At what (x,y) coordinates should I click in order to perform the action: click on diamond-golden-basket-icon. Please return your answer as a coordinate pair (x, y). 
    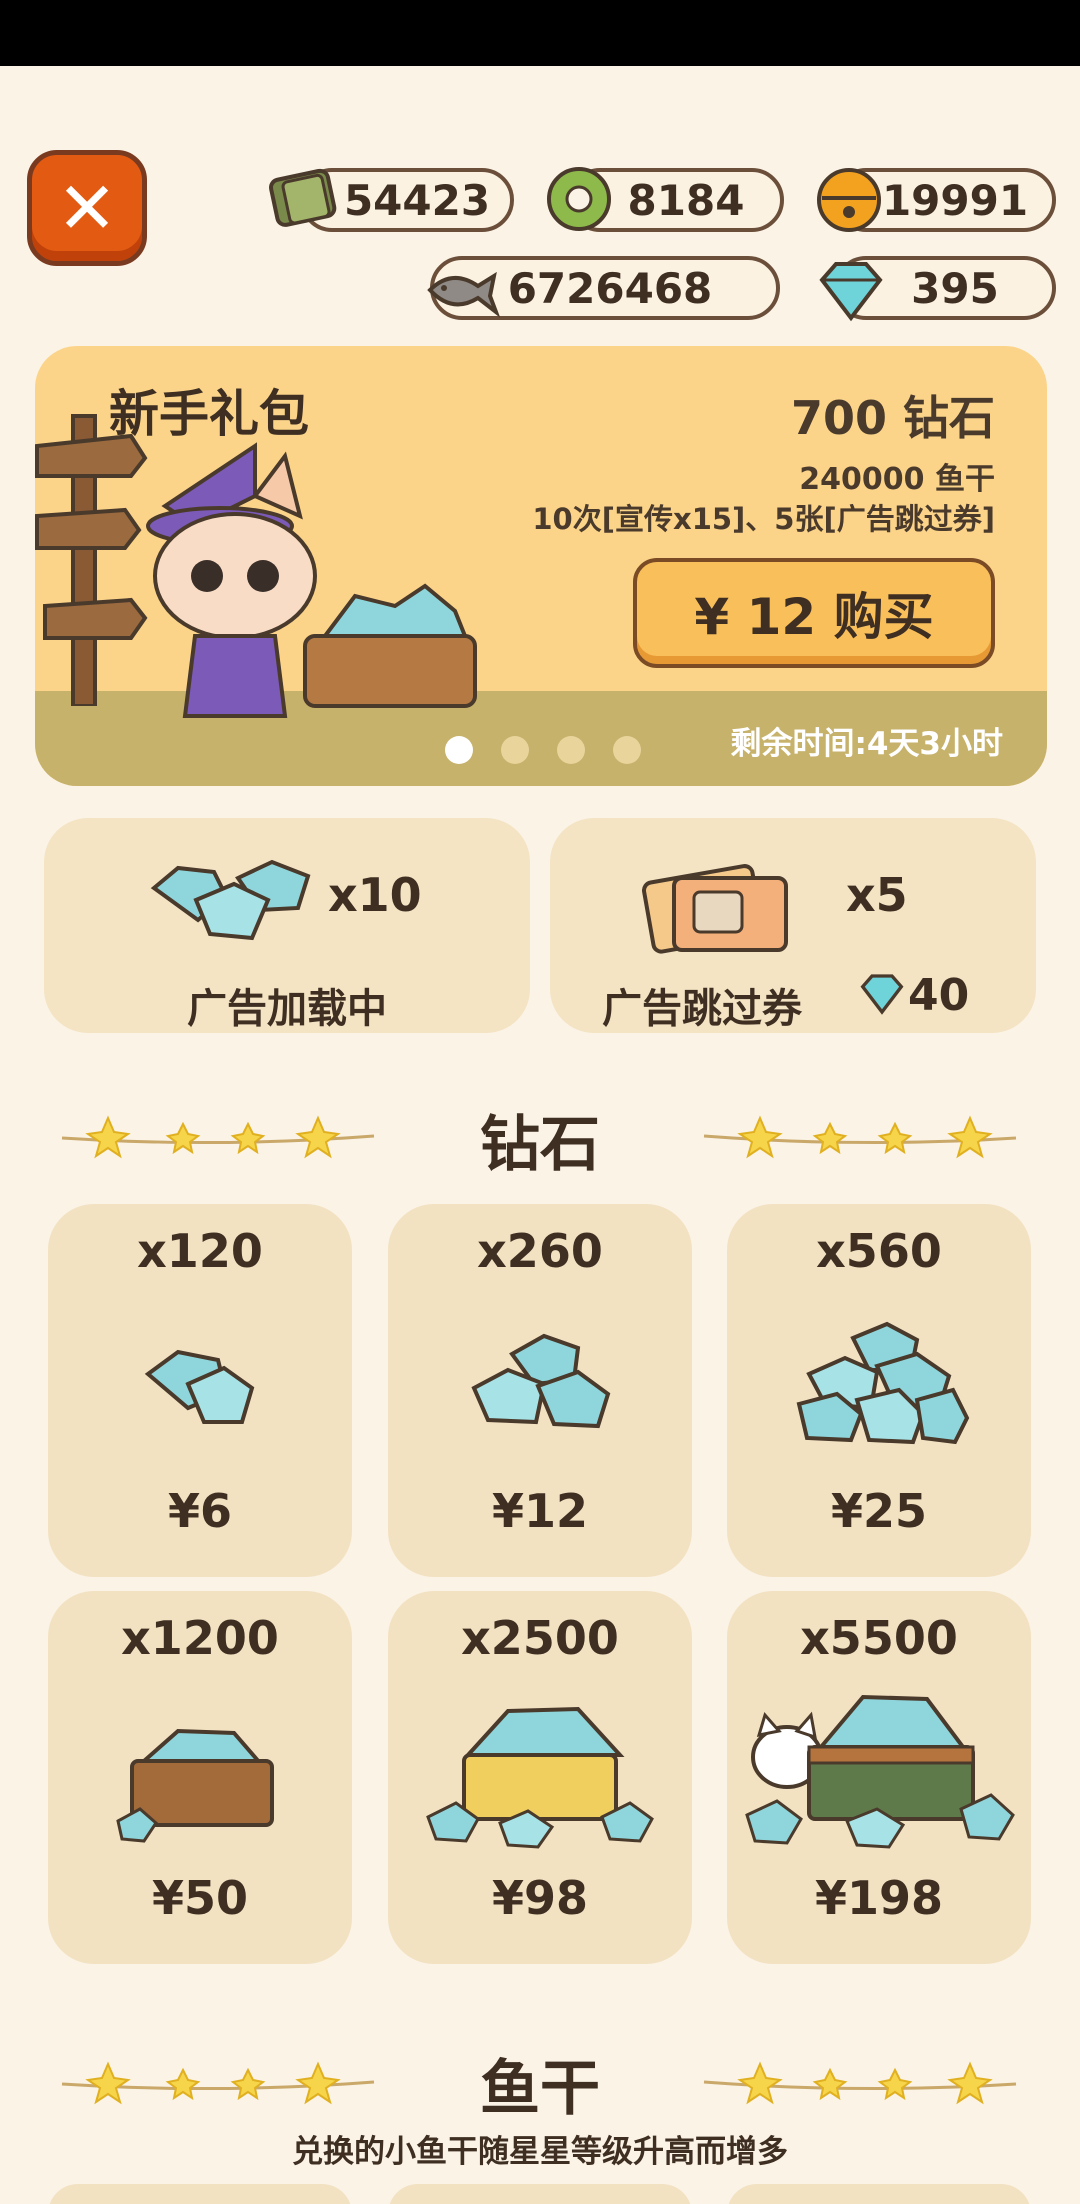
    Looking at the image, I should click on (540, 1777).